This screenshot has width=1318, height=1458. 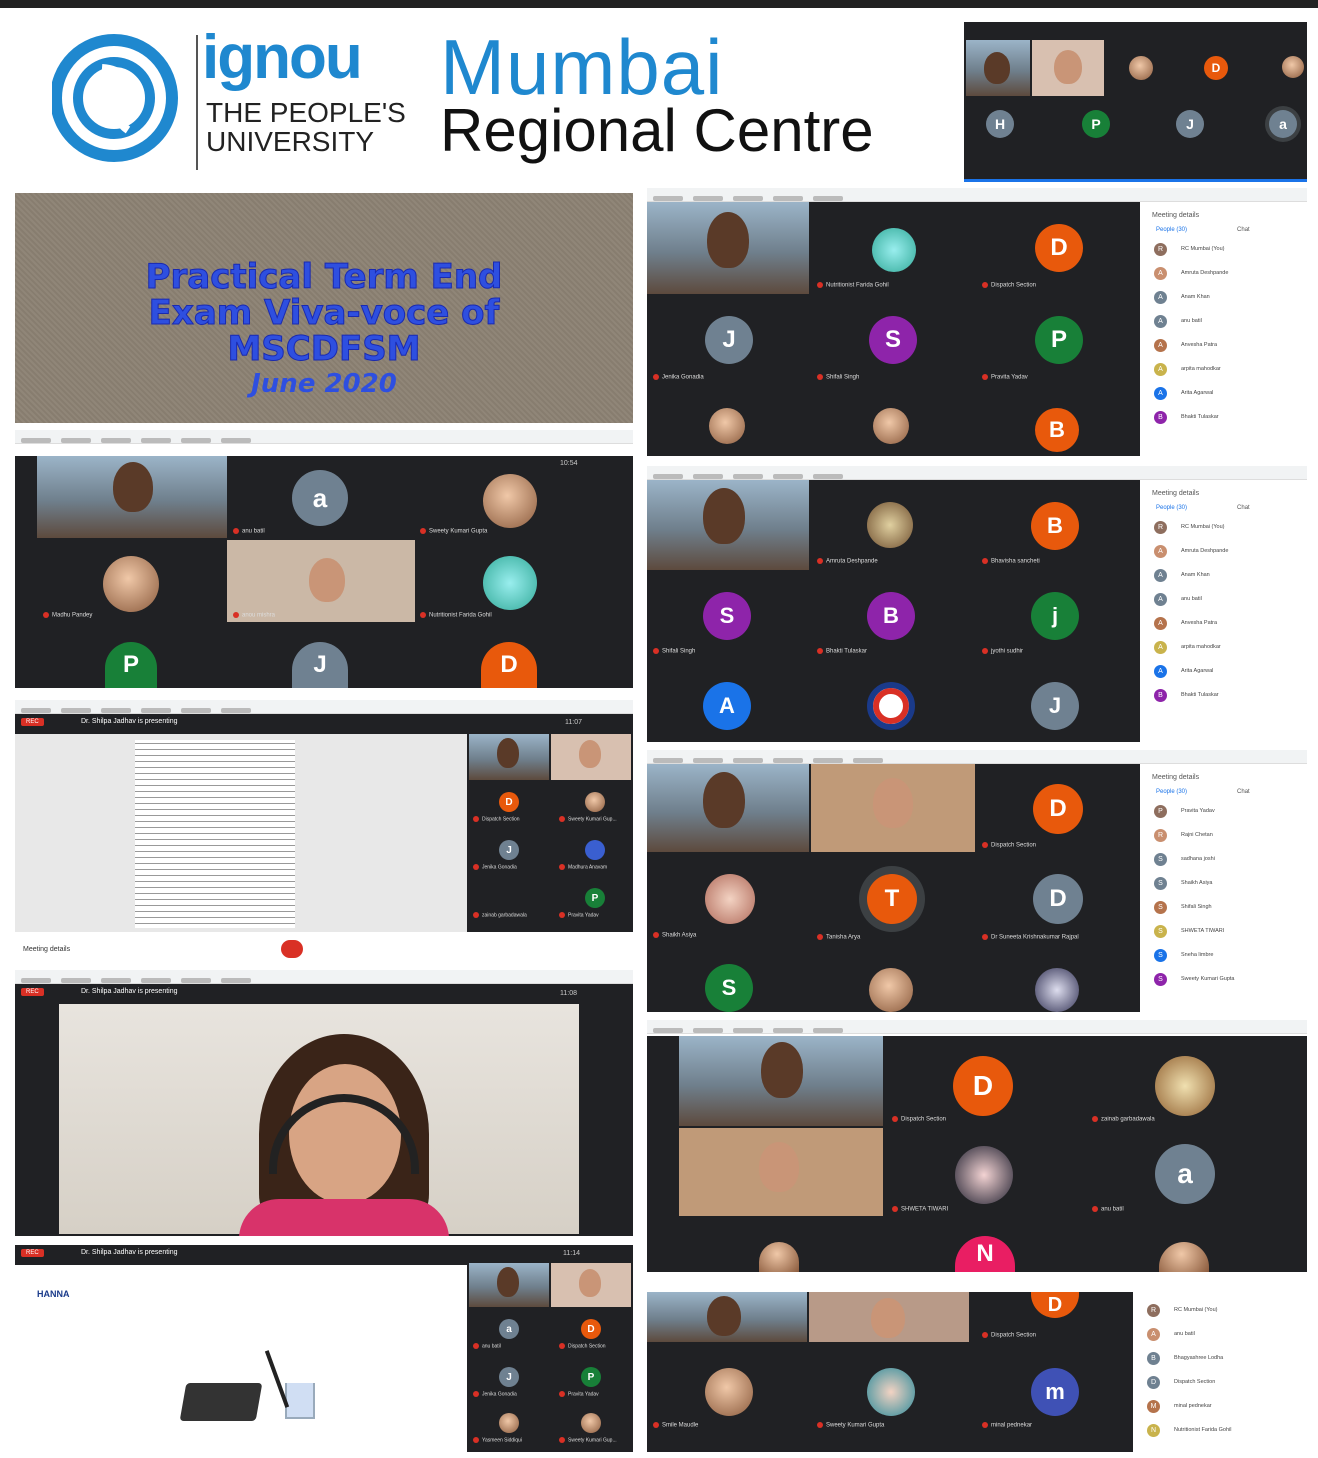 What do you see at coordinates (571, 1253) in the screenshot?
I see `clock-time: 11:14` at bounding box center [571, 1253].